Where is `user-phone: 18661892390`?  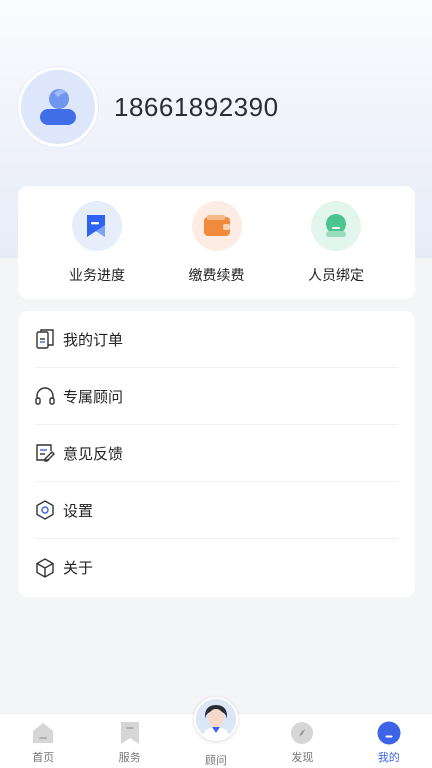
user-phone: 18661892390 is located at coordinates (196, 106).